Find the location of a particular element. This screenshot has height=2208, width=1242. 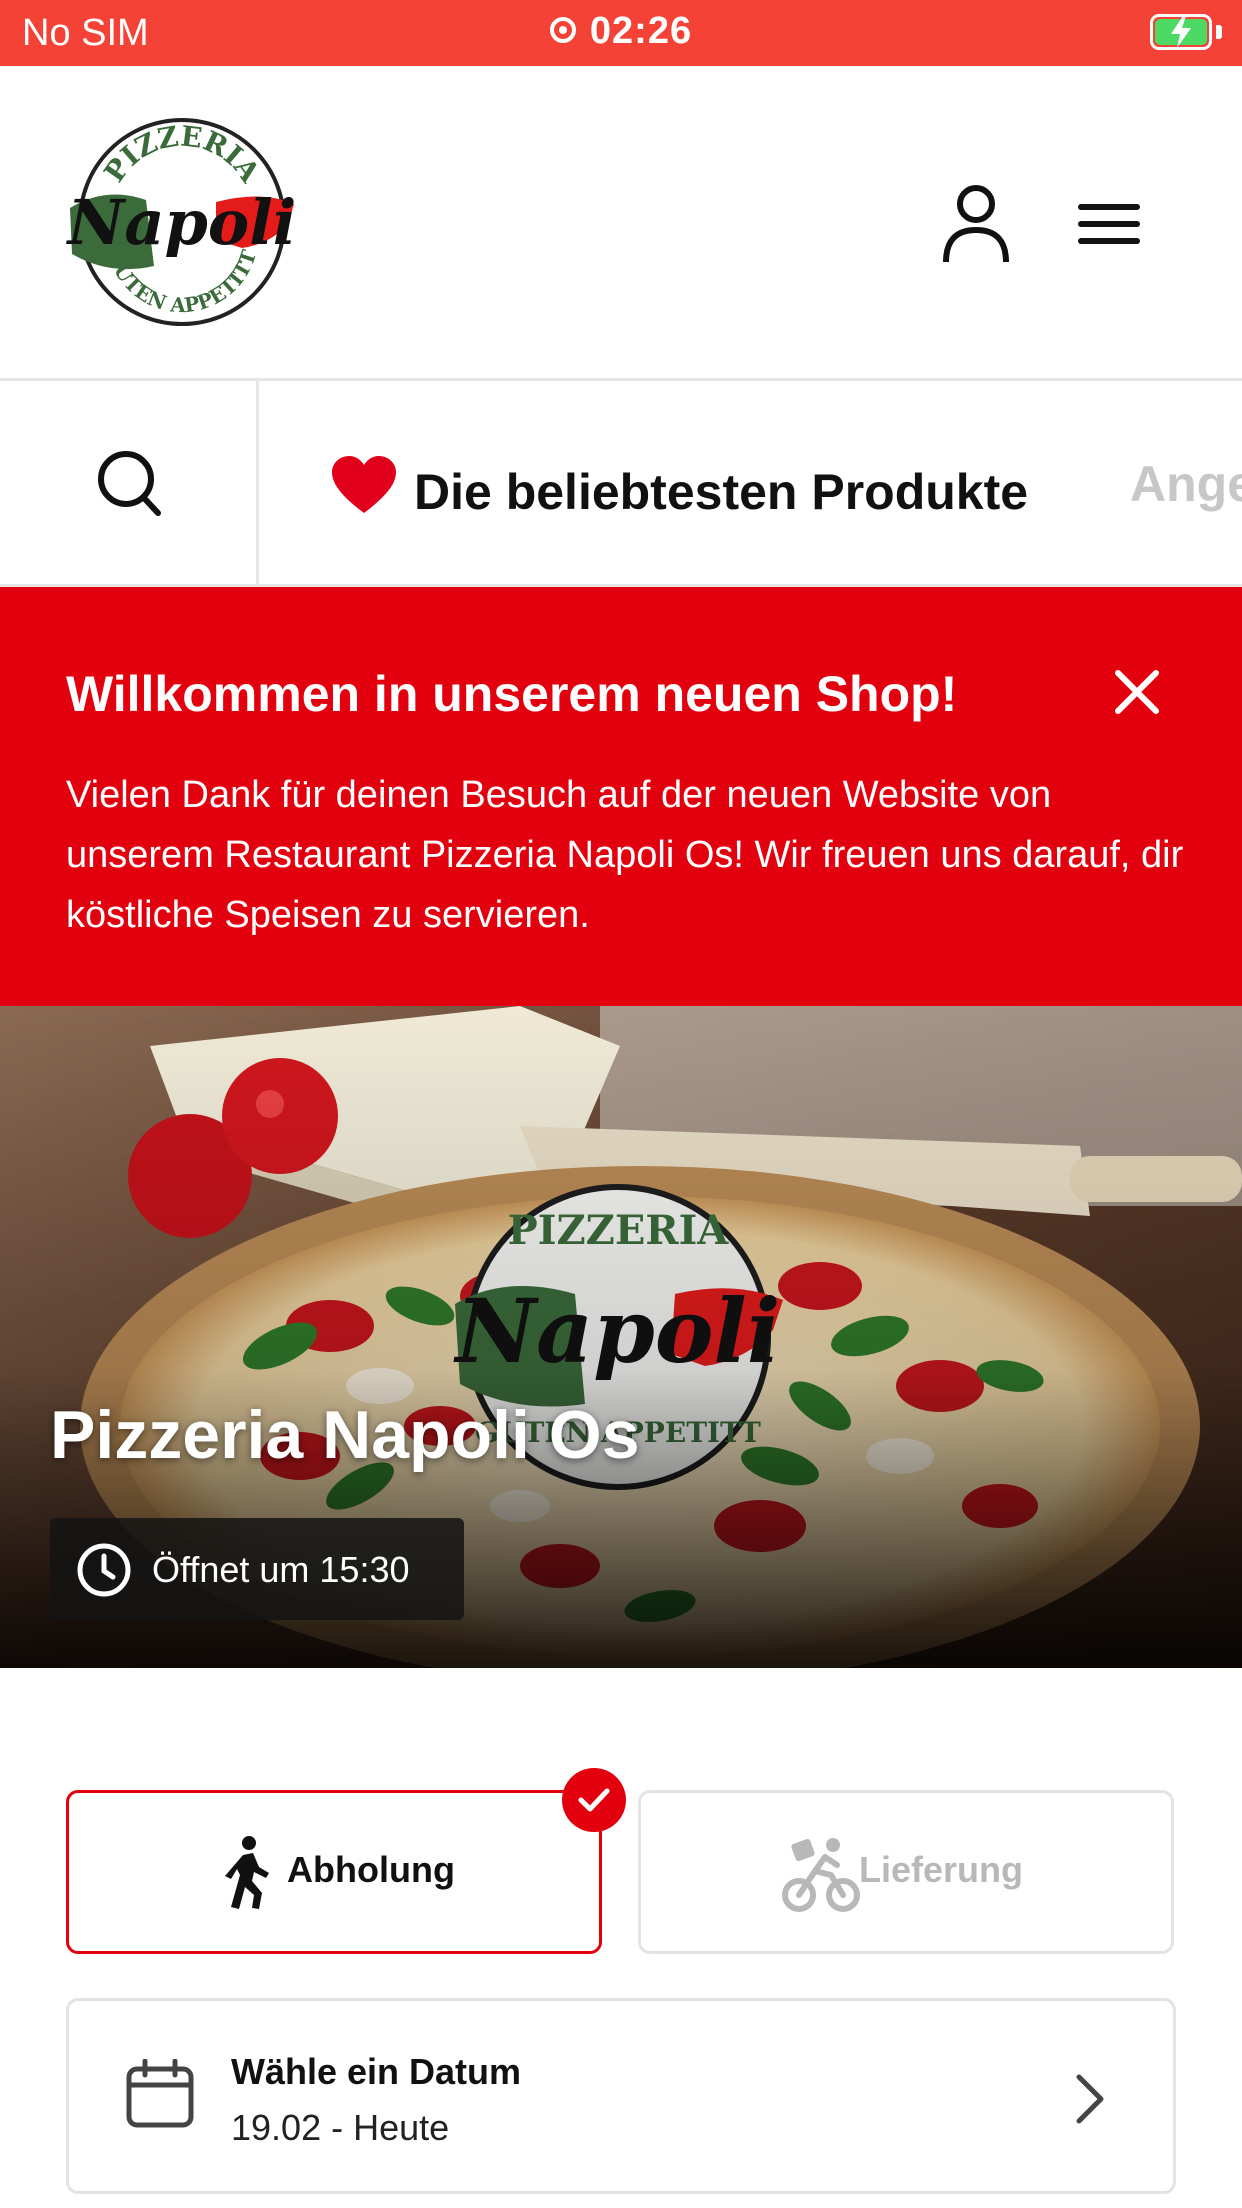

screen-recording-icon is located at coordinates (562, 29).